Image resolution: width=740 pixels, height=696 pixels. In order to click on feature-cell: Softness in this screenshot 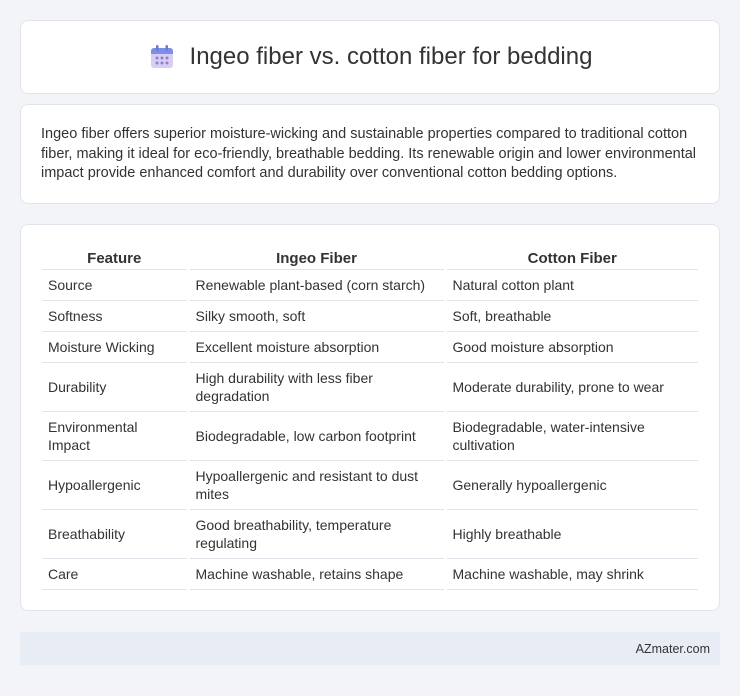, I will do `click(115, 316)`.